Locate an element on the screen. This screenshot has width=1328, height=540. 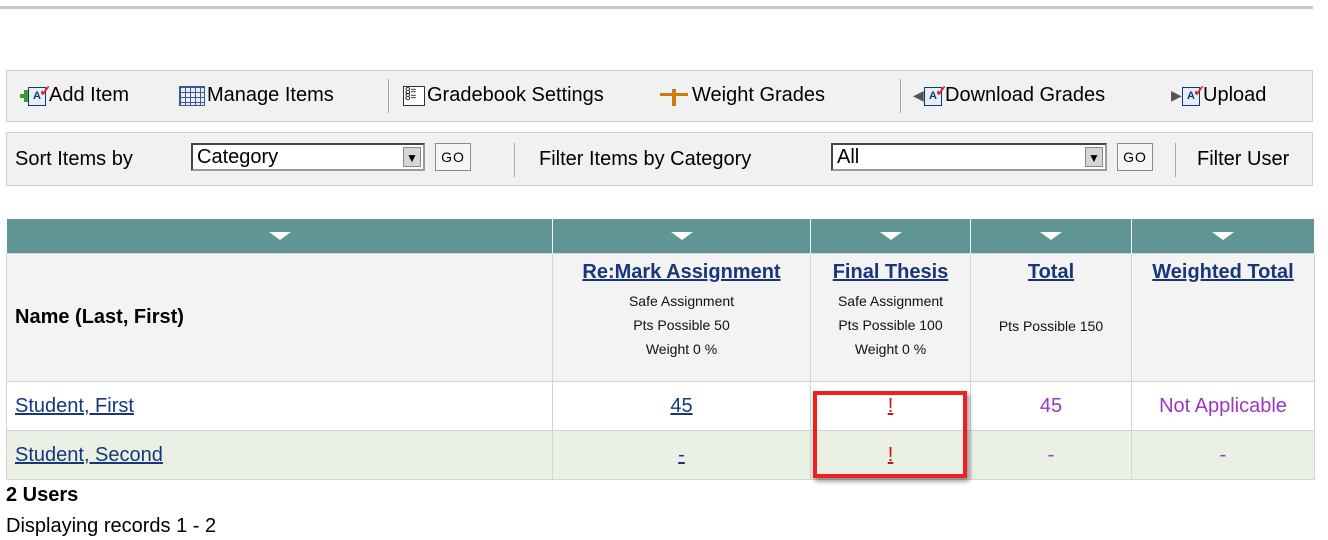
top-divider is located at coordinates (656, 7).